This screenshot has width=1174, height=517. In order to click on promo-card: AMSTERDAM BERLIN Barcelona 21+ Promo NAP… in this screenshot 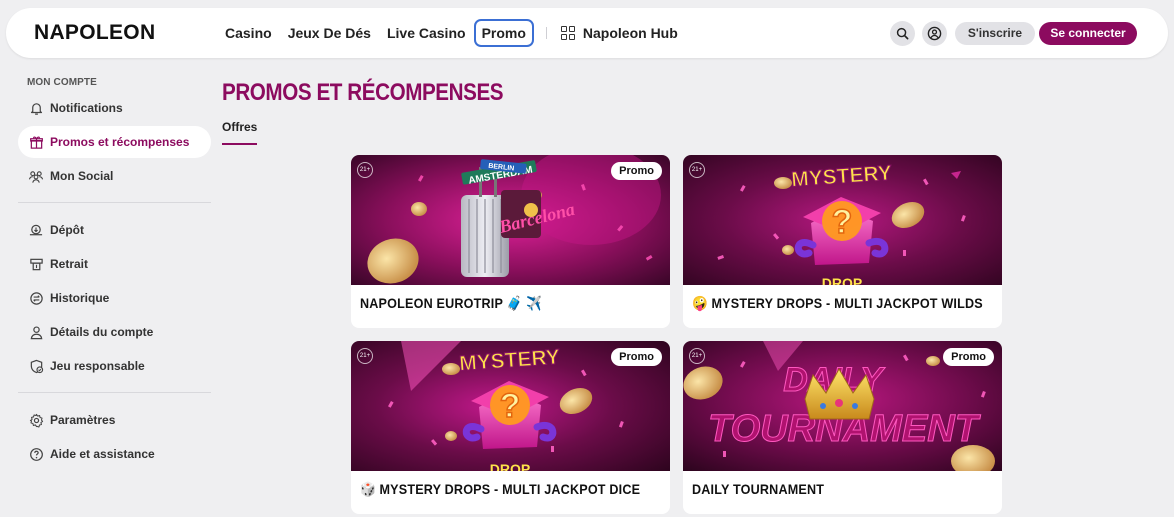, I will do `click(510, 241)`.